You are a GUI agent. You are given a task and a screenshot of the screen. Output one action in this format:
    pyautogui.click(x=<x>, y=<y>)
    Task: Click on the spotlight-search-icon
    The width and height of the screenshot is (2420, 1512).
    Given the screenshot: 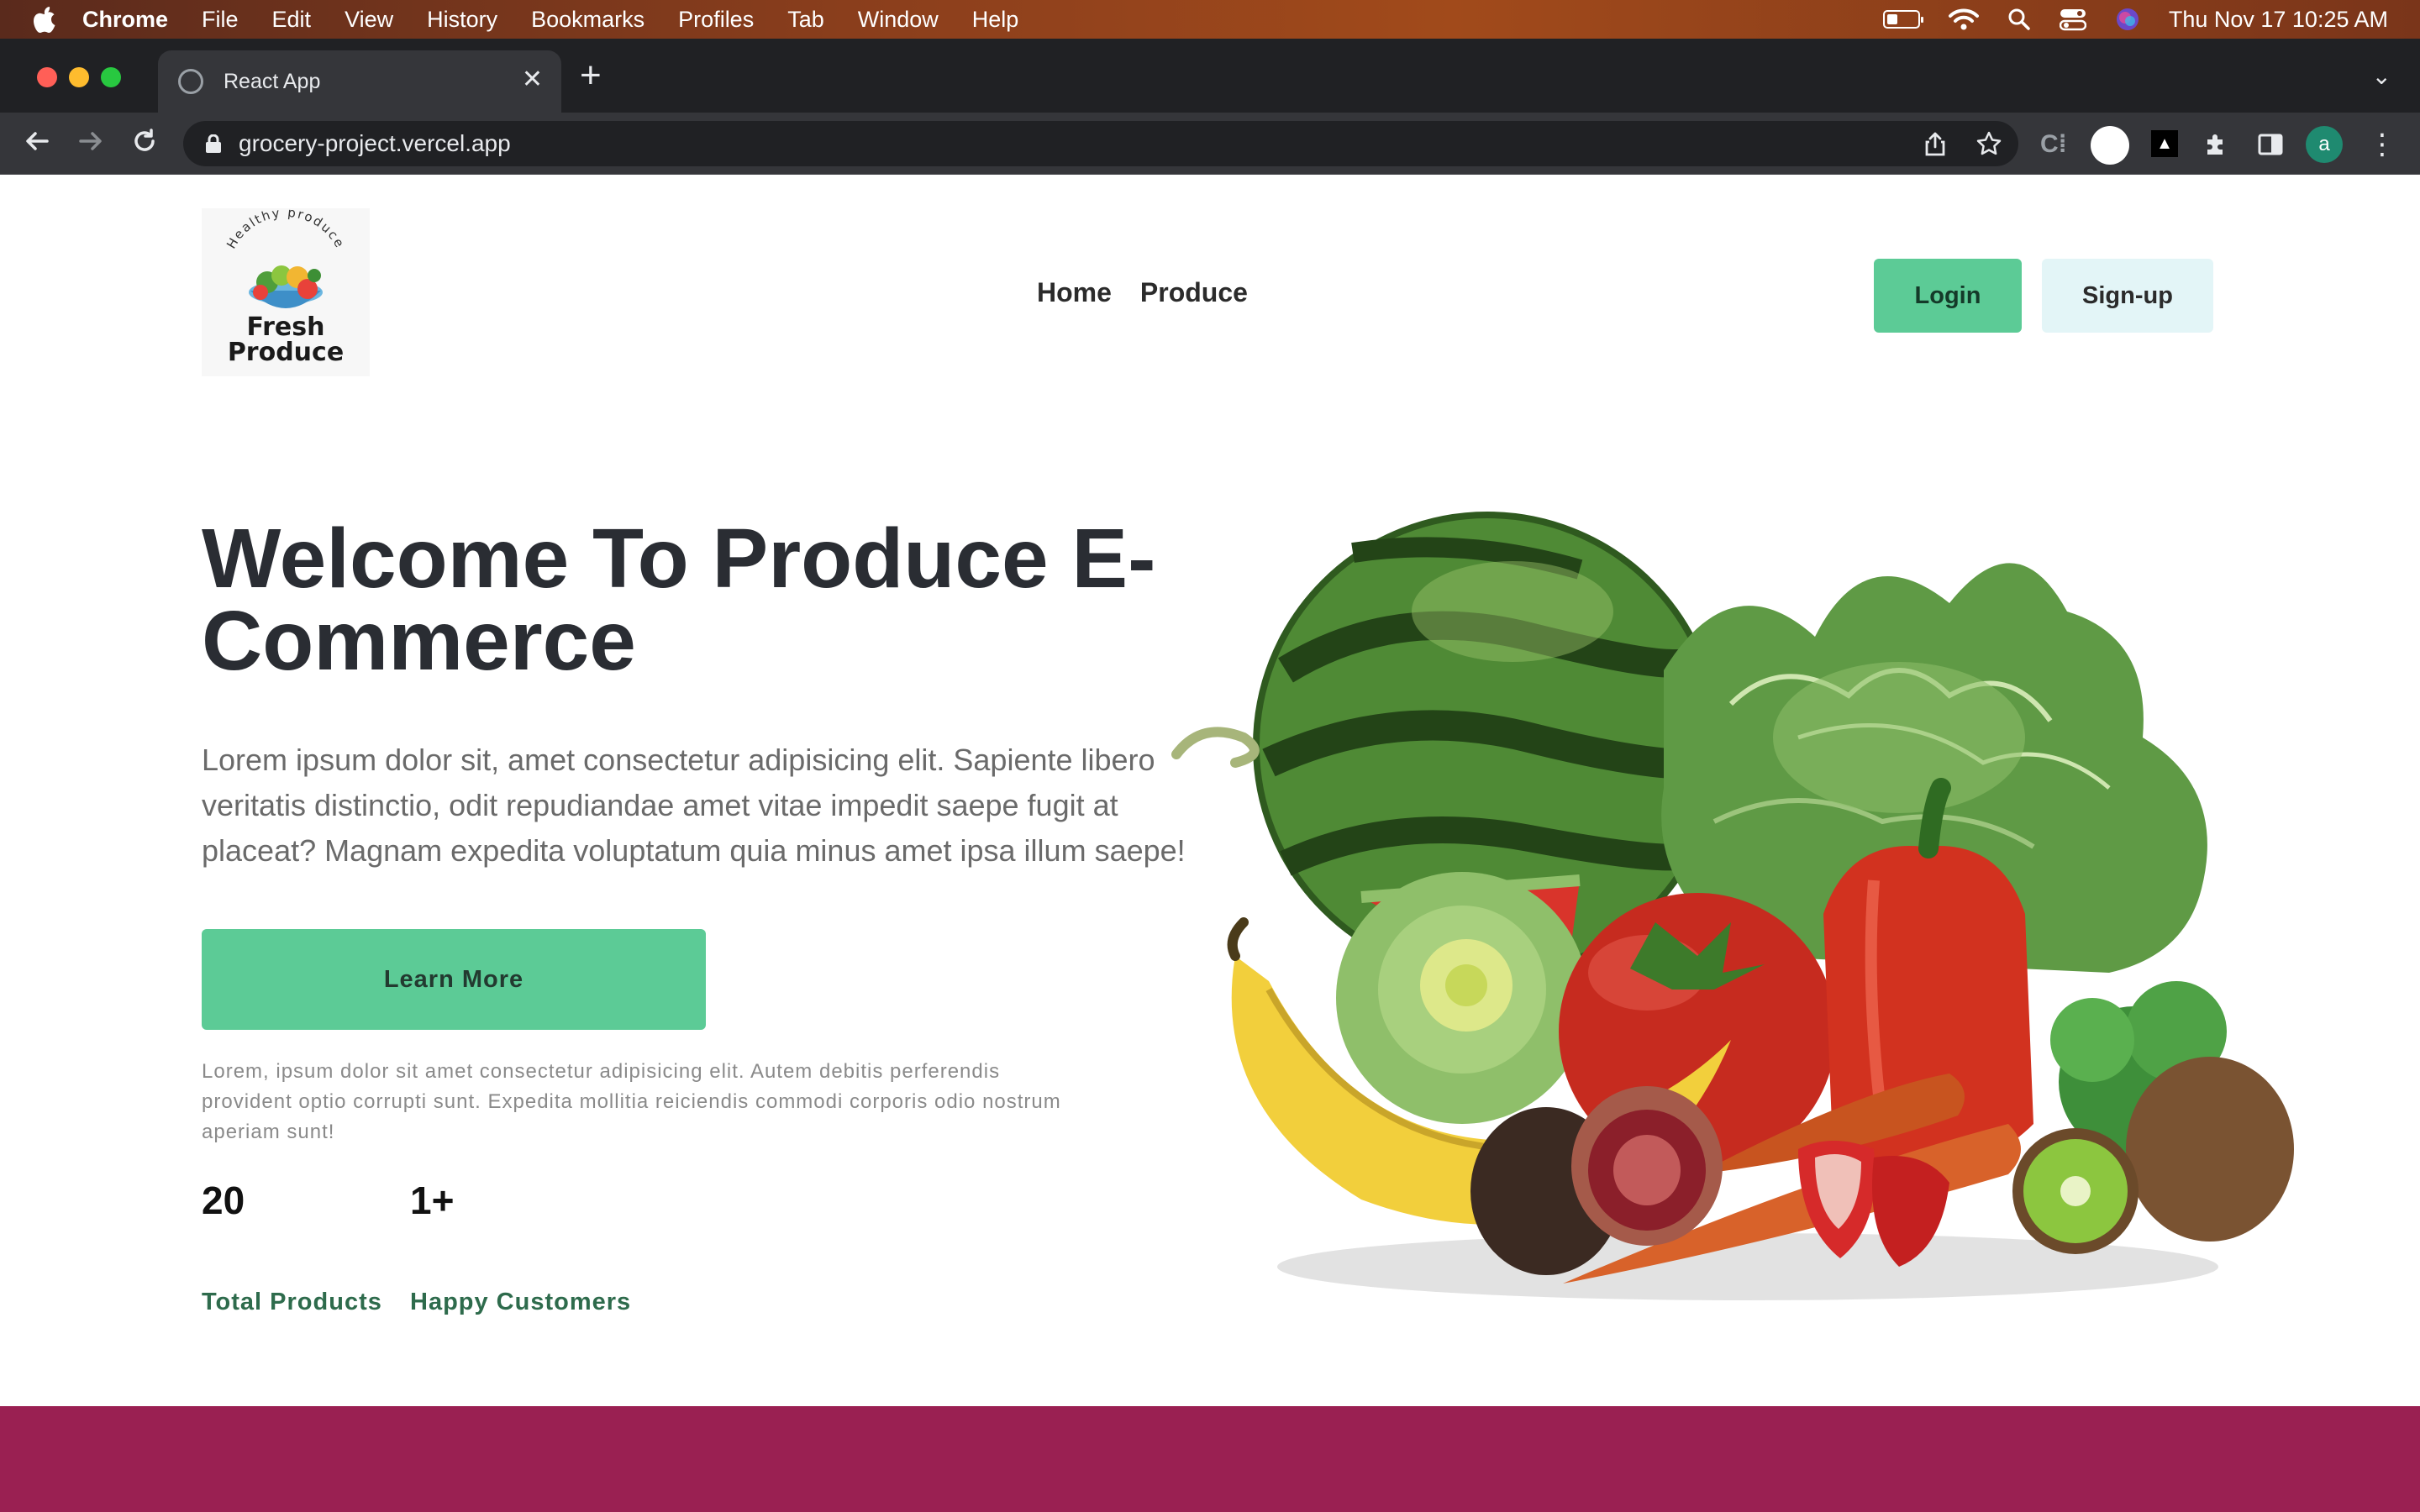 What is the action you would take?
    pyautogui.click(x=2019, y=19)
    